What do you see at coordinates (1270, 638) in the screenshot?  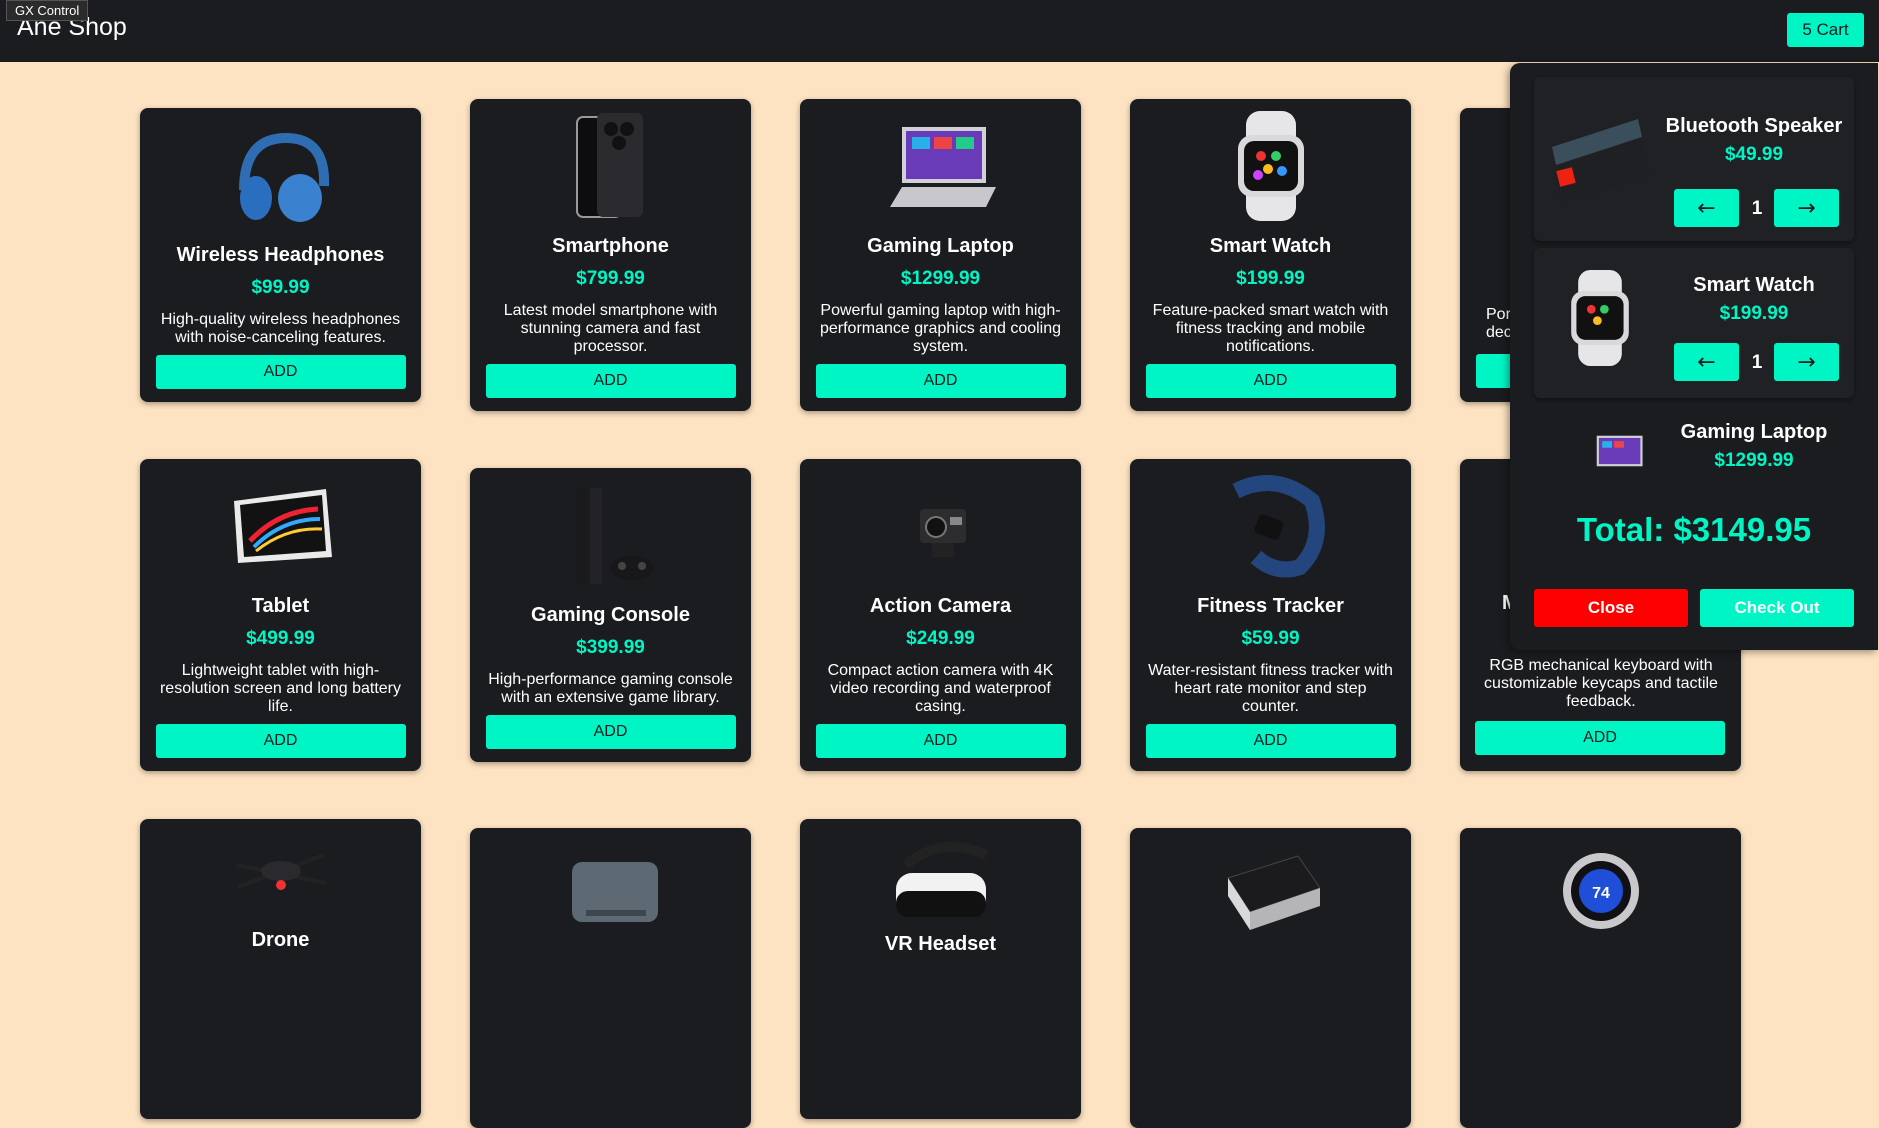 I see `product-price: $59.99` at bounding box center [1270, 638].